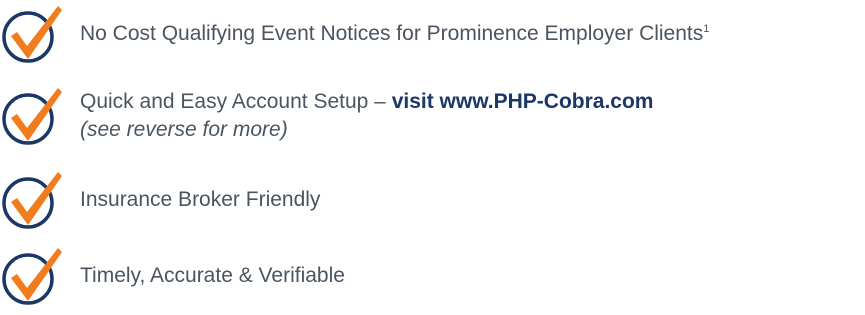 Image resolution: width=865 pixels, height=315 pixels. I want to click on footnote-marker: 1, so click(706, 29).